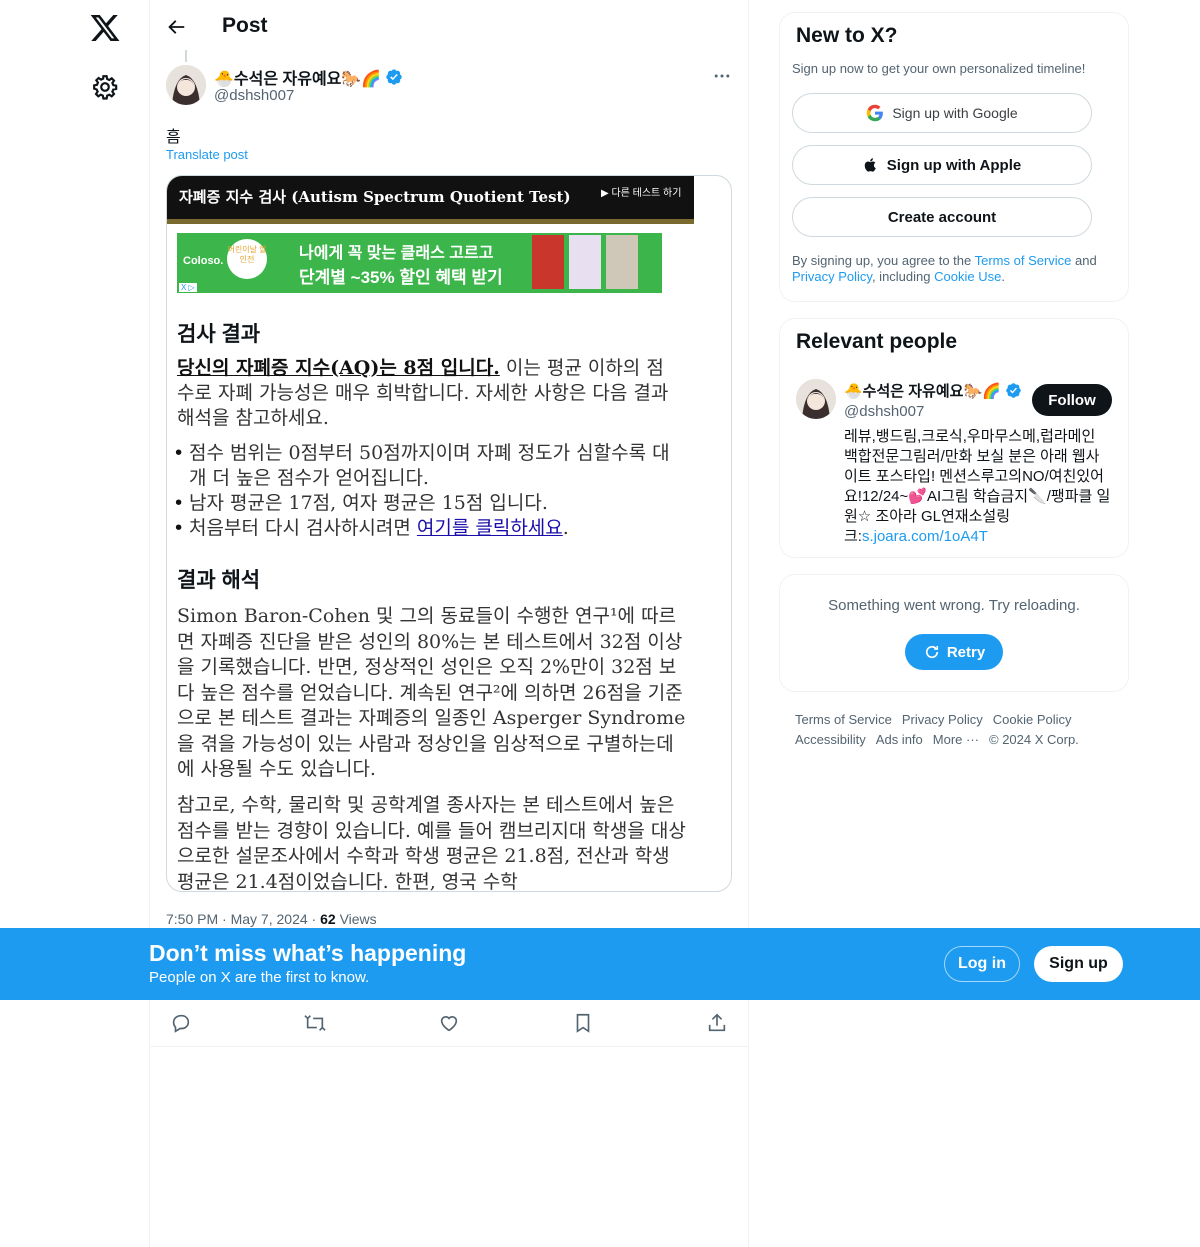  What do you see at coordinates (338, 368) in the screenshot?
I see `media-result-bold: 당신의 자폐증 지수(AQ)는 8점 입니다.` at bounding box center [338, 368].